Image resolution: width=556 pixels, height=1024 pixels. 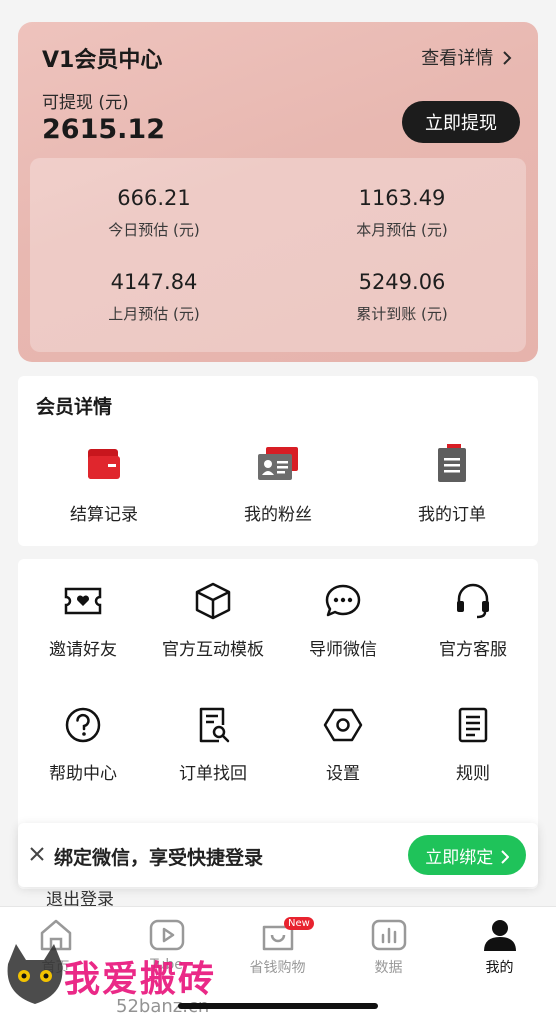 I want to click on member-details-title: 会员详情, so click(x=74, y=407).